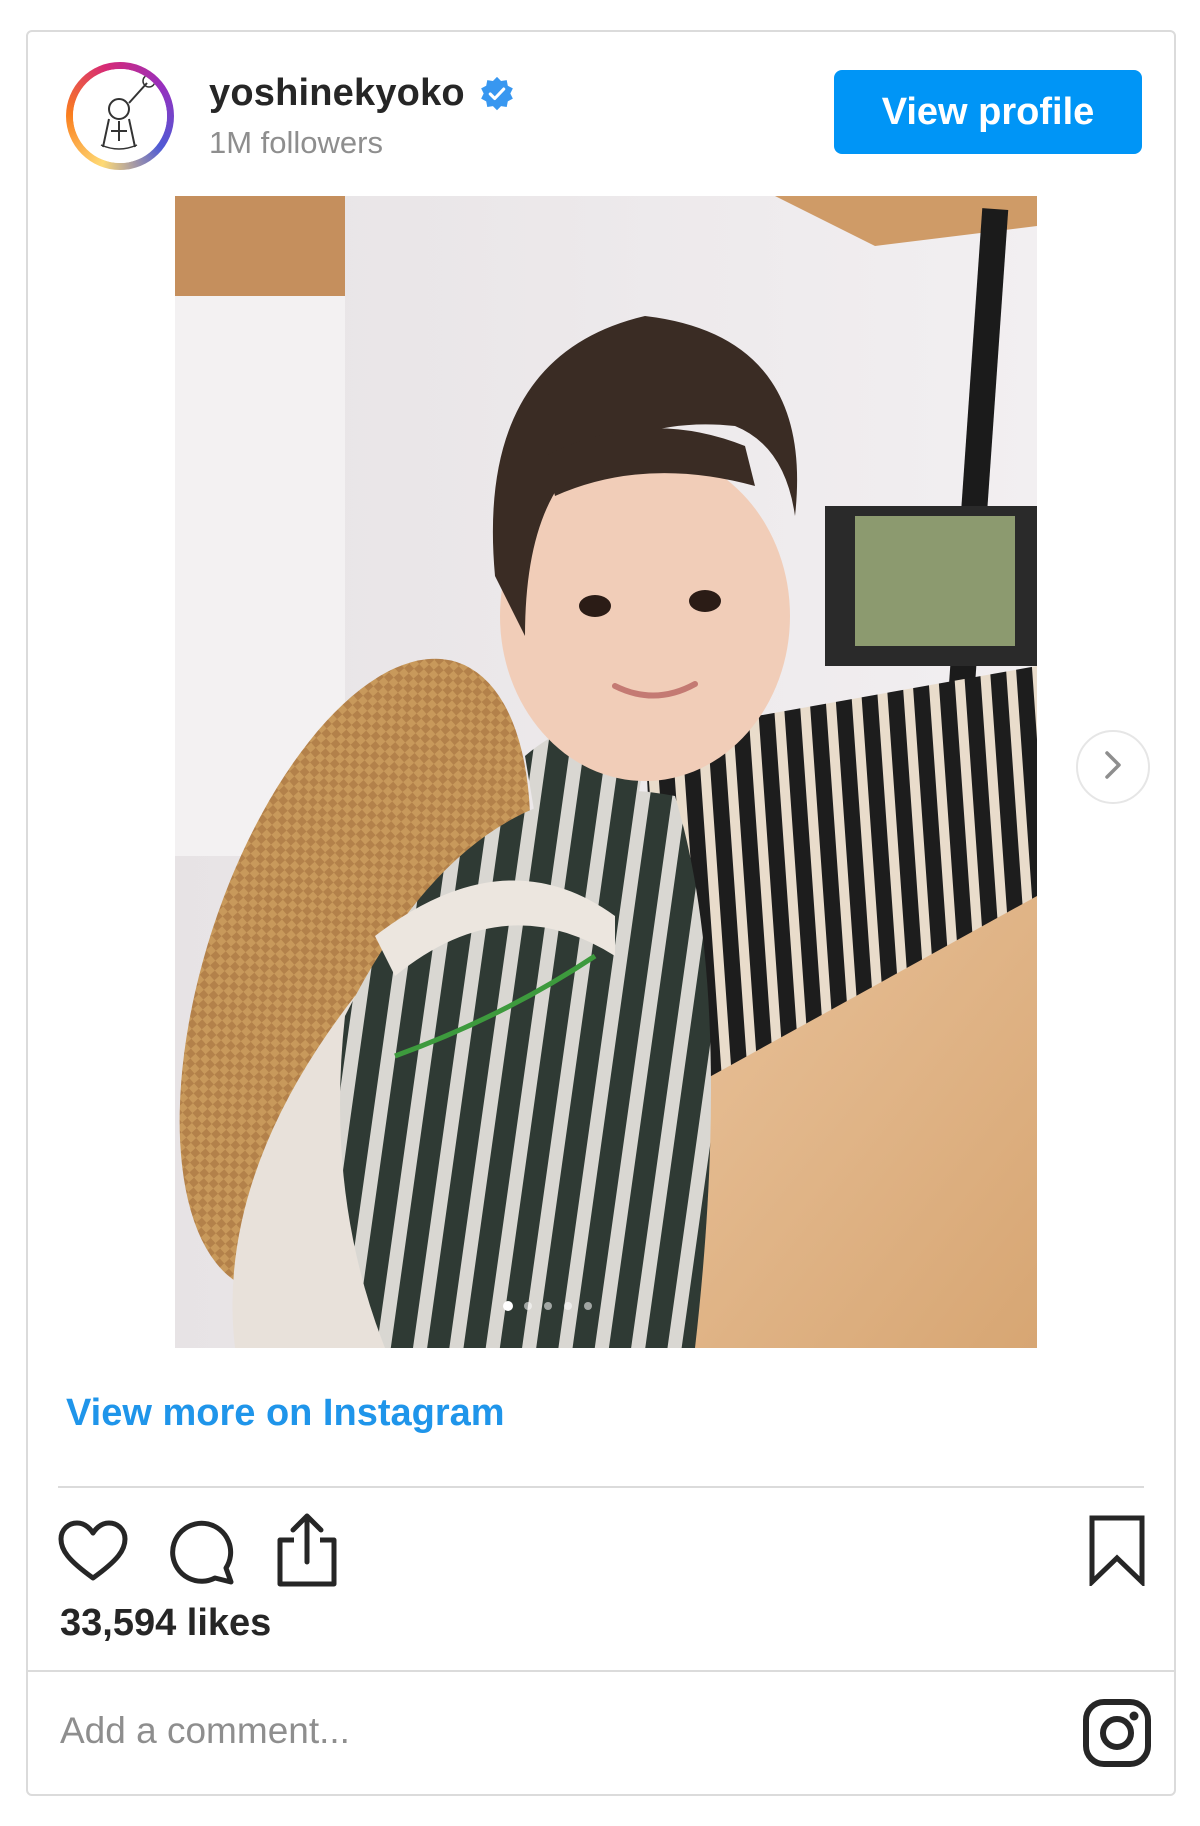 The width and height of the screenshot is (1200, 1826). I want to click on save-button, so click(1117, 1552).